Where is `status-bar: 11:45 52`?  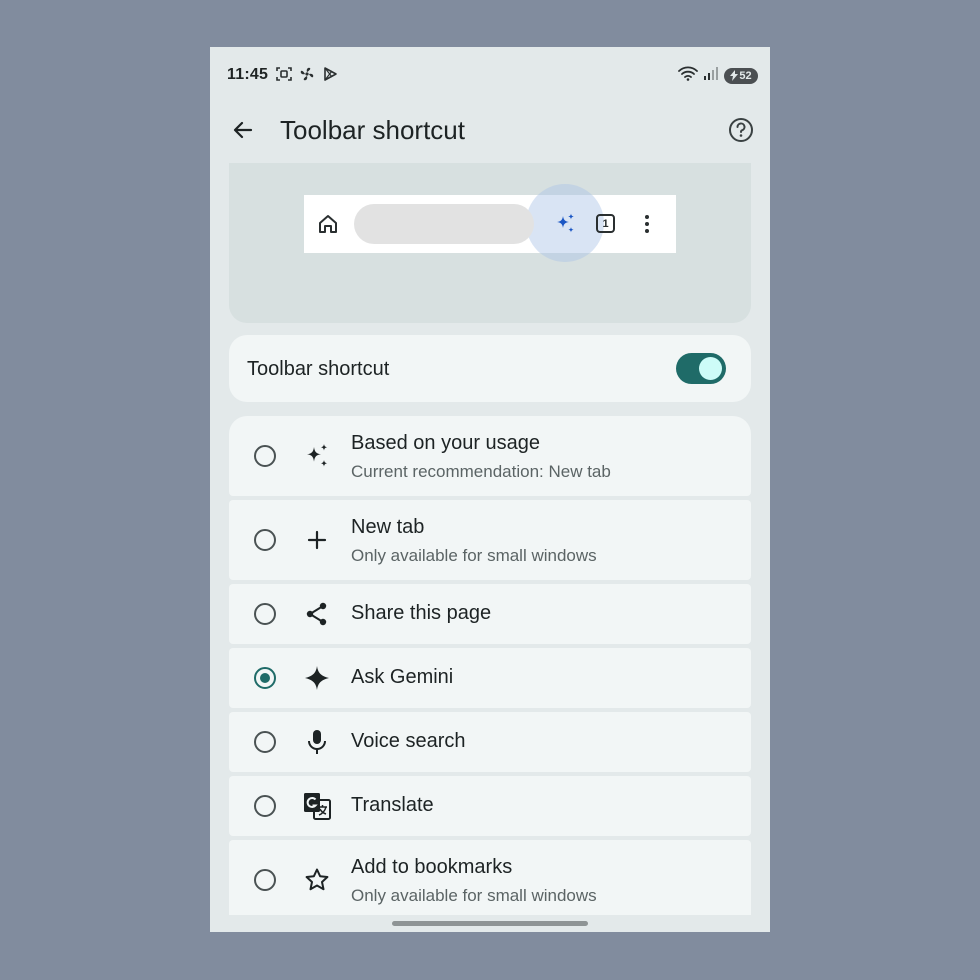
status-bar: 11:45 52 is located at coordinates (490, 75).